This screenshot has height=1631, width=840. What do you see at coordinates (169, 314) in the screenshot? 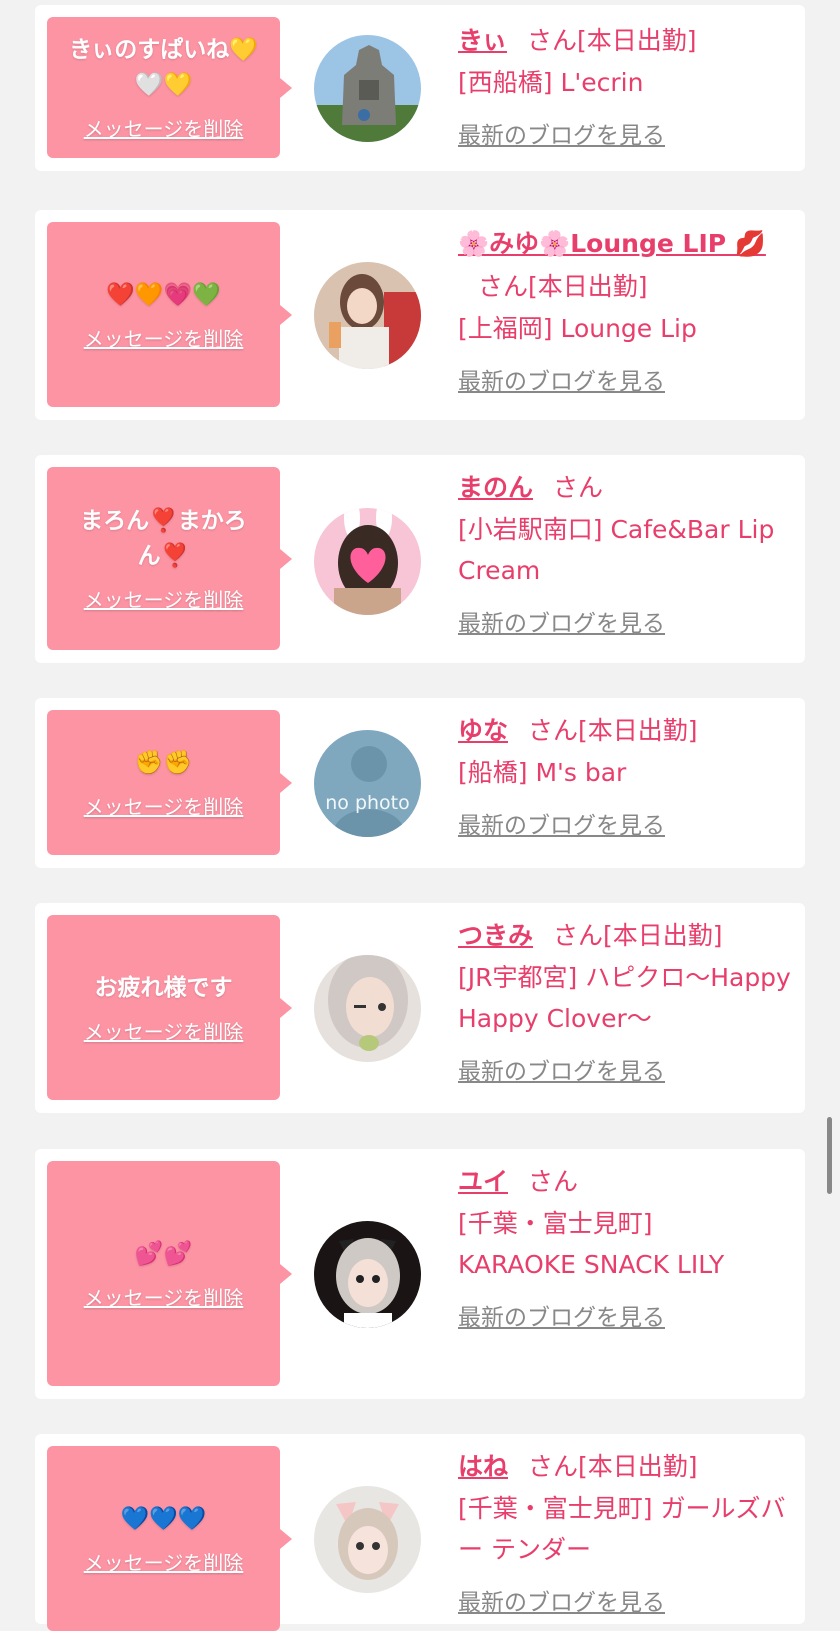
I see `message-bubble: ❤️🧡💗💚 メッセージを削除` at bounding box center [169, 314].